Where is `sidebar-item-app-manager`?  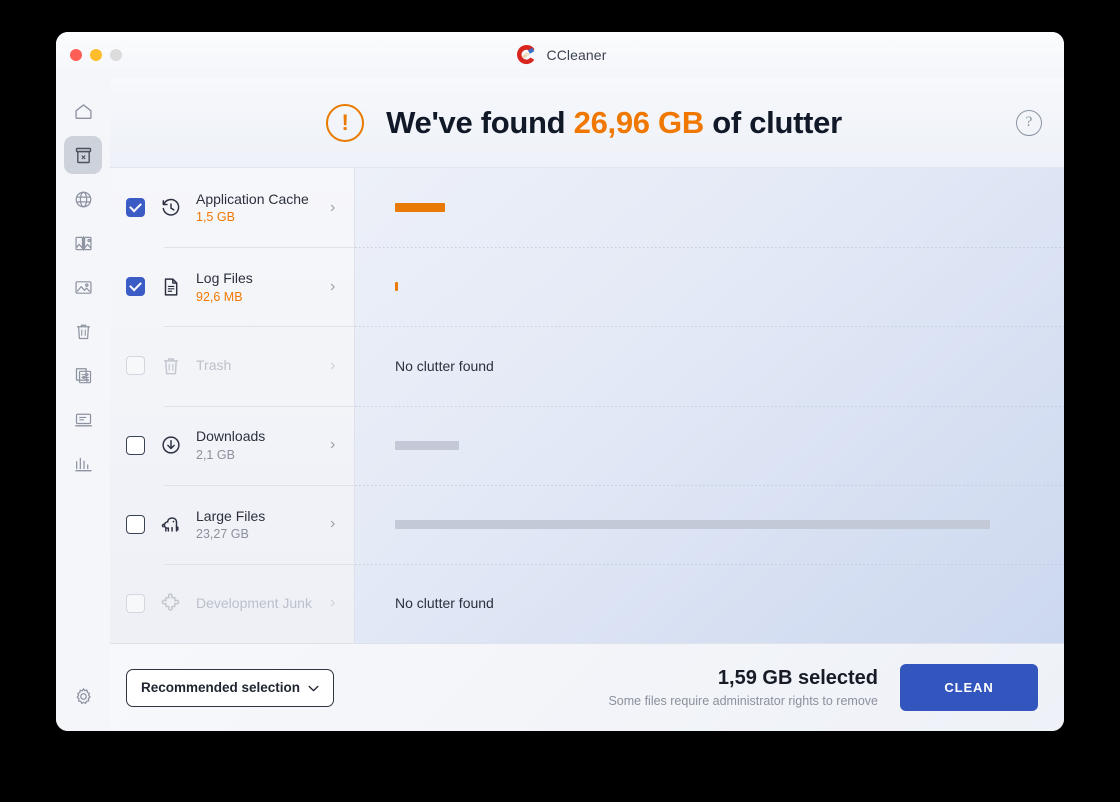 sidebar-item-app-manager is located at coordinates (83, 375).